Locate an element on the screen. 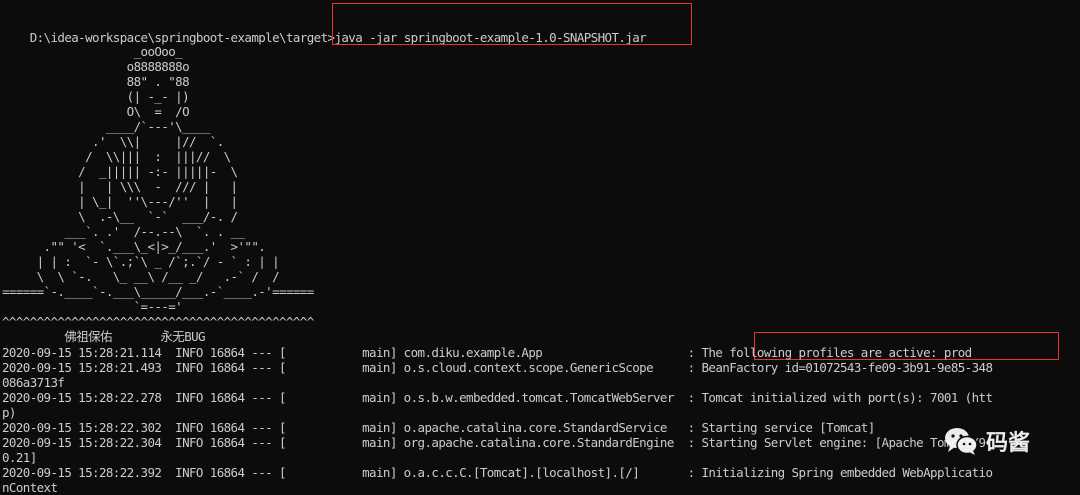 The image size is (1080, 495). banner-line: (| -_- |) is located at coordinates (96, 96).